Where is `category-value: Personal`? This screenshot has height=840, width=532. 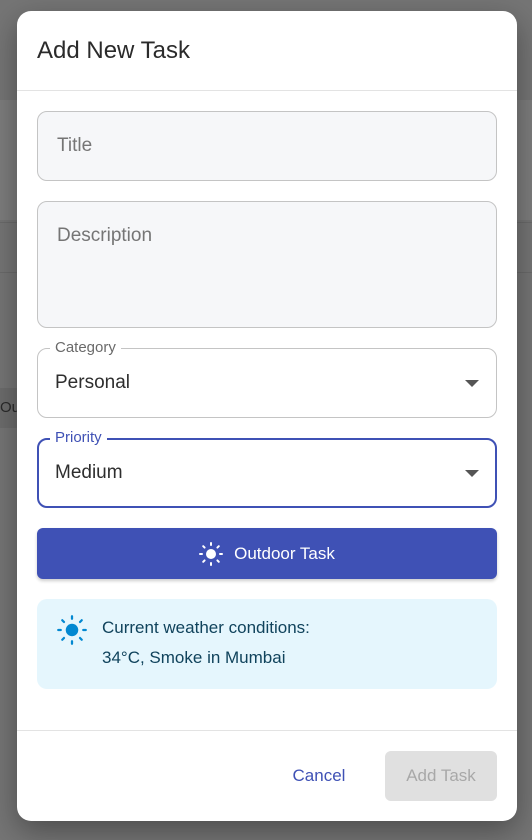 category-value: Personal is located at coordinates (92, 382).